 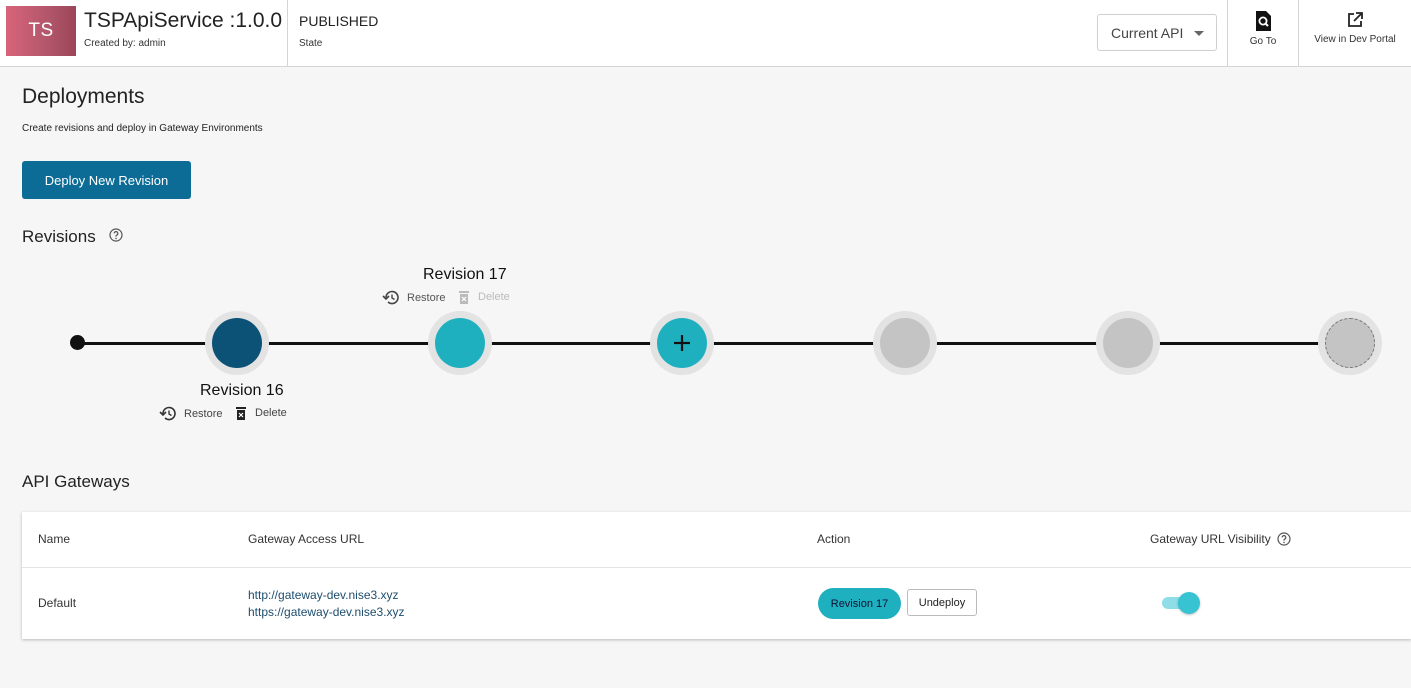 What do you see at coordinates (77, 342) in the screenshot?
I see `timeline-start-dot` at bounding box center [77, 342].